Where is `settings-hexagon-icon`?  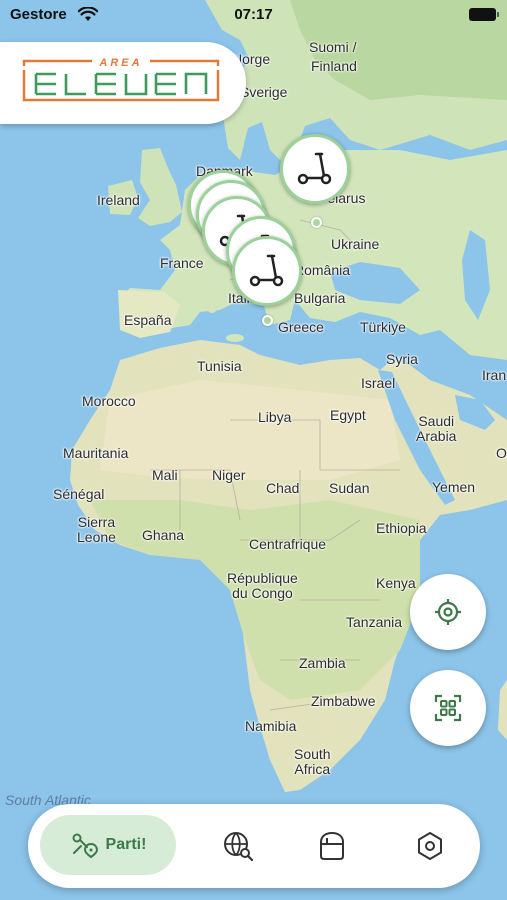
settings-hexagon-icon is located at coordinates (430, 846).